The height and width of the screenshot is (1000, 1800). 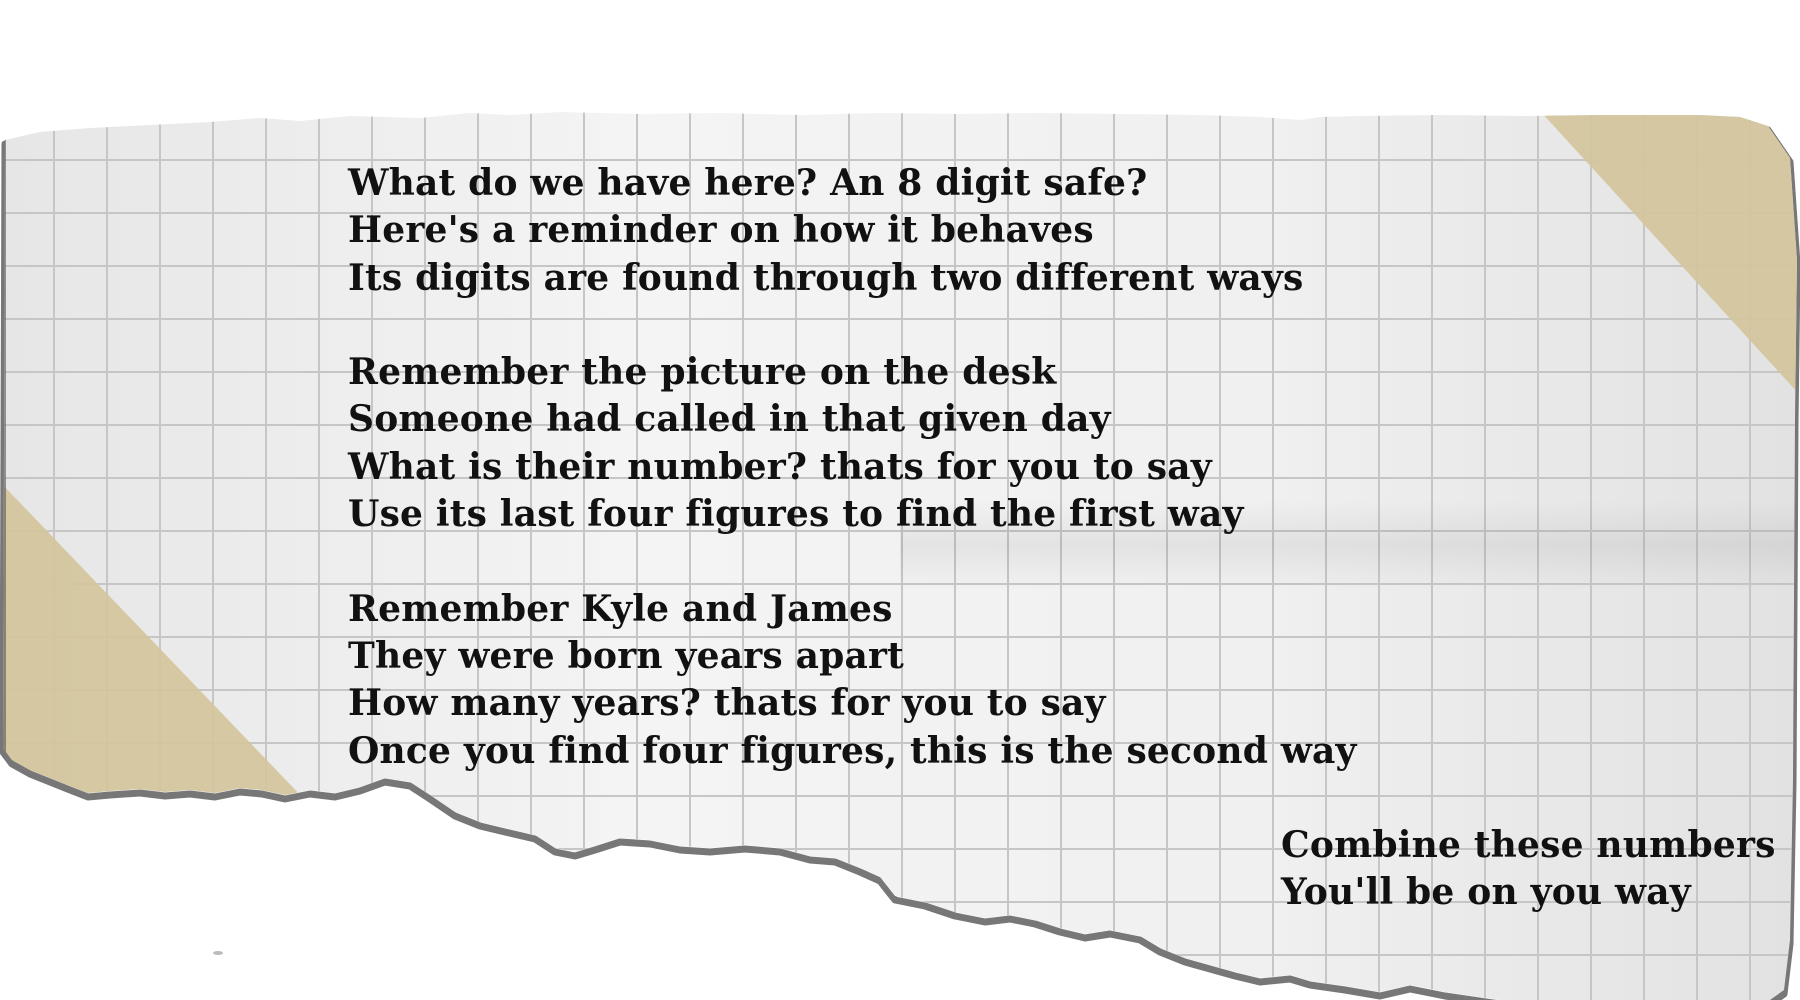 I want to click on riddle-line: They were born years apart, so click(x=626, y=655).